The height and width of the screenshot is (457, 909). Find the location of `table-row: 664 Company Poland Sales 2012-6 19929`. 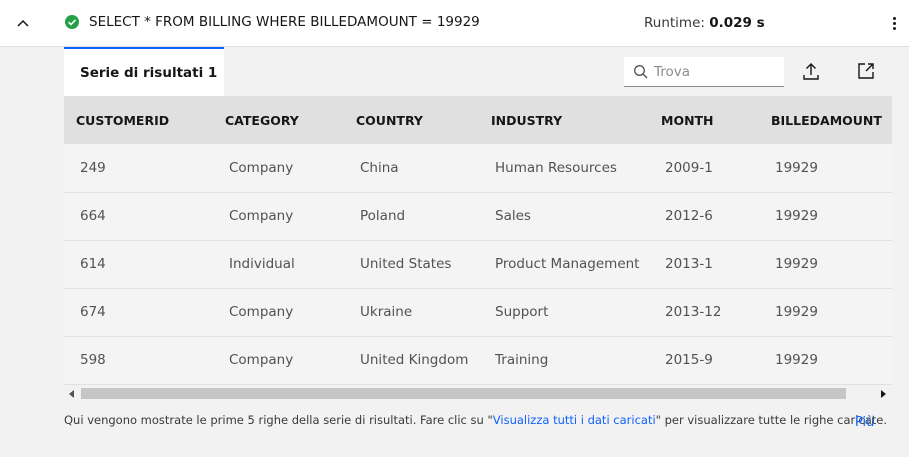

table-row: 664 Company Poland Sales 2012-6 19929 is located at coordinates (478, 216).